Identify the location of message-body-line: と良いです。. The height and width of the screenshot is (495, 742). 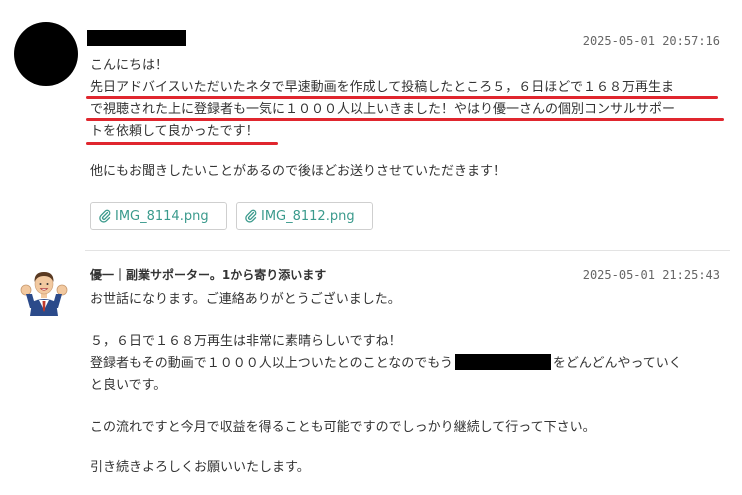
(128, 385).